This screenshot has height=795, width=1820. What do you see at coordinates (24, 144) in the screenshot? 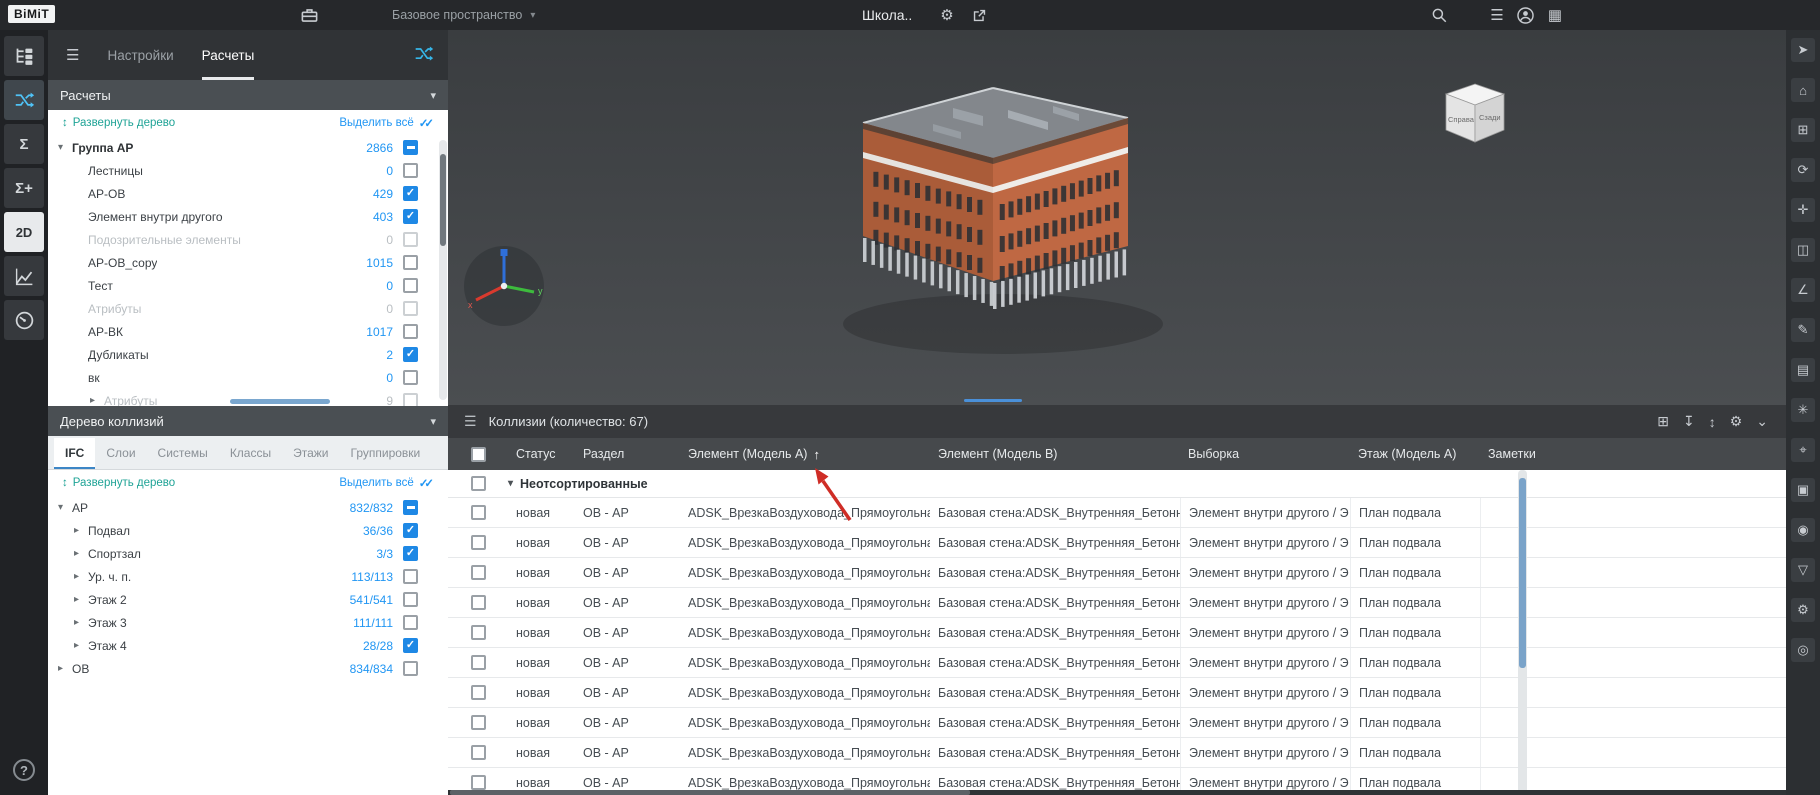
I see `sum-icon: Σ` at bounding box center [24, 144].